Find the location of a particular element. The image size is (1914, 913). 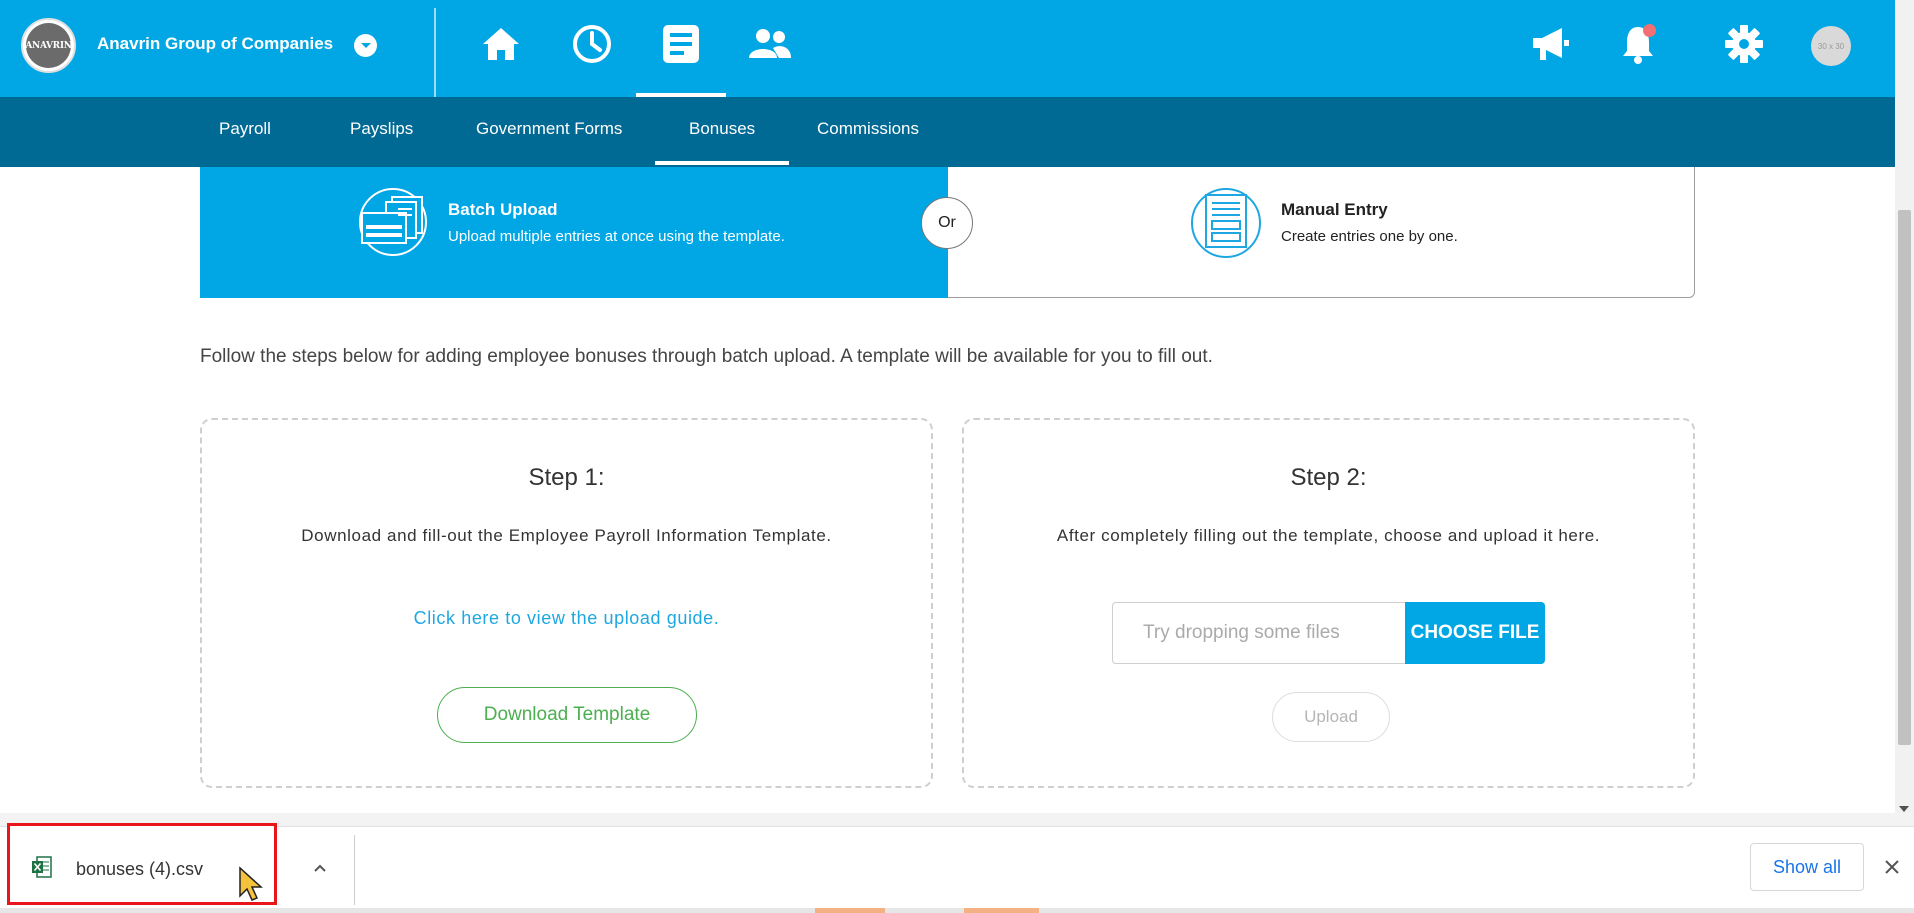

excel-file-icon is located at coordinates (42, 867).